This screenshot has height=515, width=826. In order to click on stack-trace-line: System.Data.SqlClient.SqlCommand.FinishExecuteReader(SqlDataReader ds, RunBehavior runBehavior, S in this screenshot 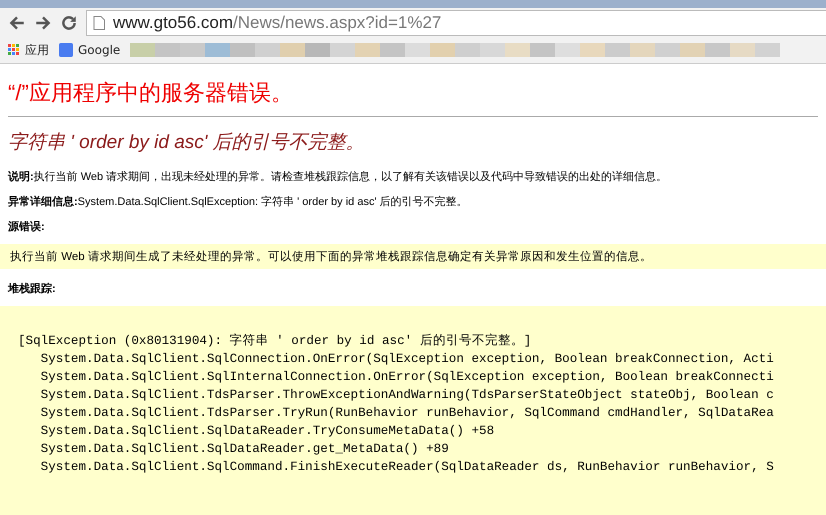, I will do `click(407, 467)`.